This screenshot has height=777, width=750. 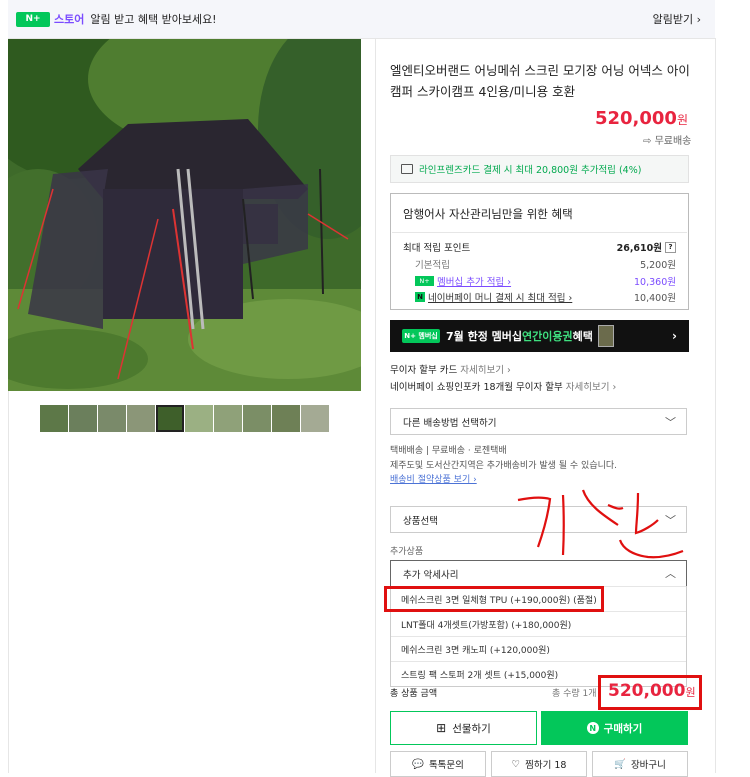 I want to click on free-shipping-badge: ⇨ 무료배송, so click(x=667, y=139).